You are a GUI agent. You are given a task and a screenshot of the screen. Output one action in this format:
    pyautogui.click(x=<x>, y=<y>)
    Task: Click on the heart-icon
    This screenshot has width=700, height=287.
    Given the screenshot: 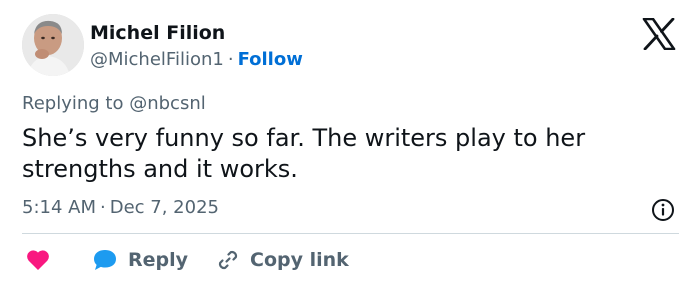 What is the action you would take?
    pyautogui.click(x=38, y=260)
    